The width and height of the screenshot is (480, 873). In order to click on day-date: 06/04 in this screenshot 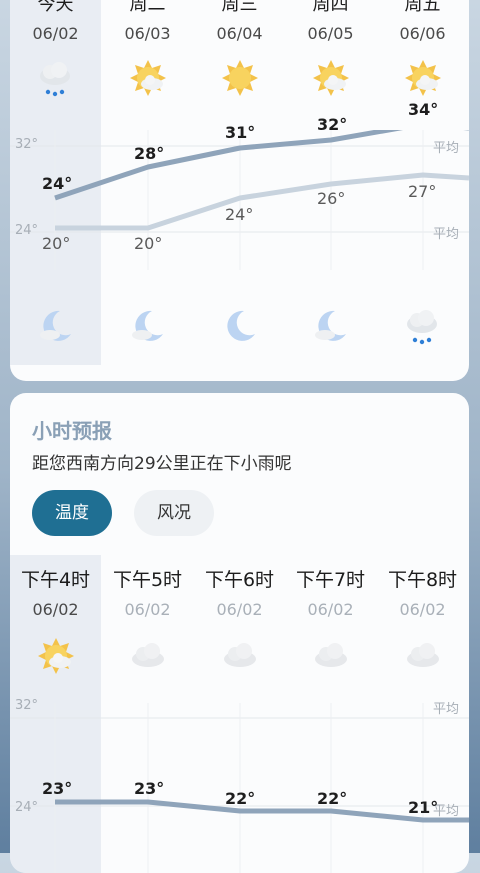, I will do `click(239, 33)`.